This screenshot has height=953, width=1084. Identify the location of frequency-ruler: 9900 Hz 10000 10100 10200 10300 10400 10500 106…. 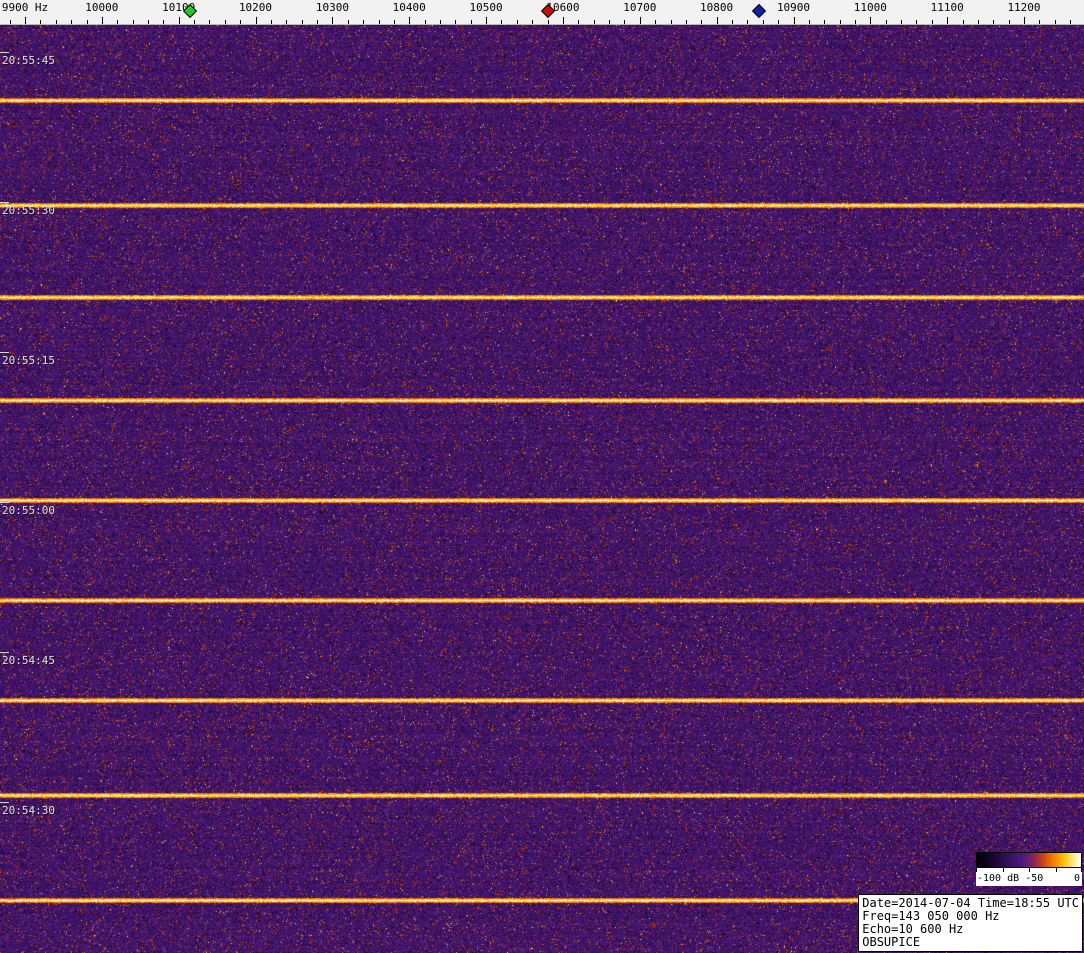
(542, 12).